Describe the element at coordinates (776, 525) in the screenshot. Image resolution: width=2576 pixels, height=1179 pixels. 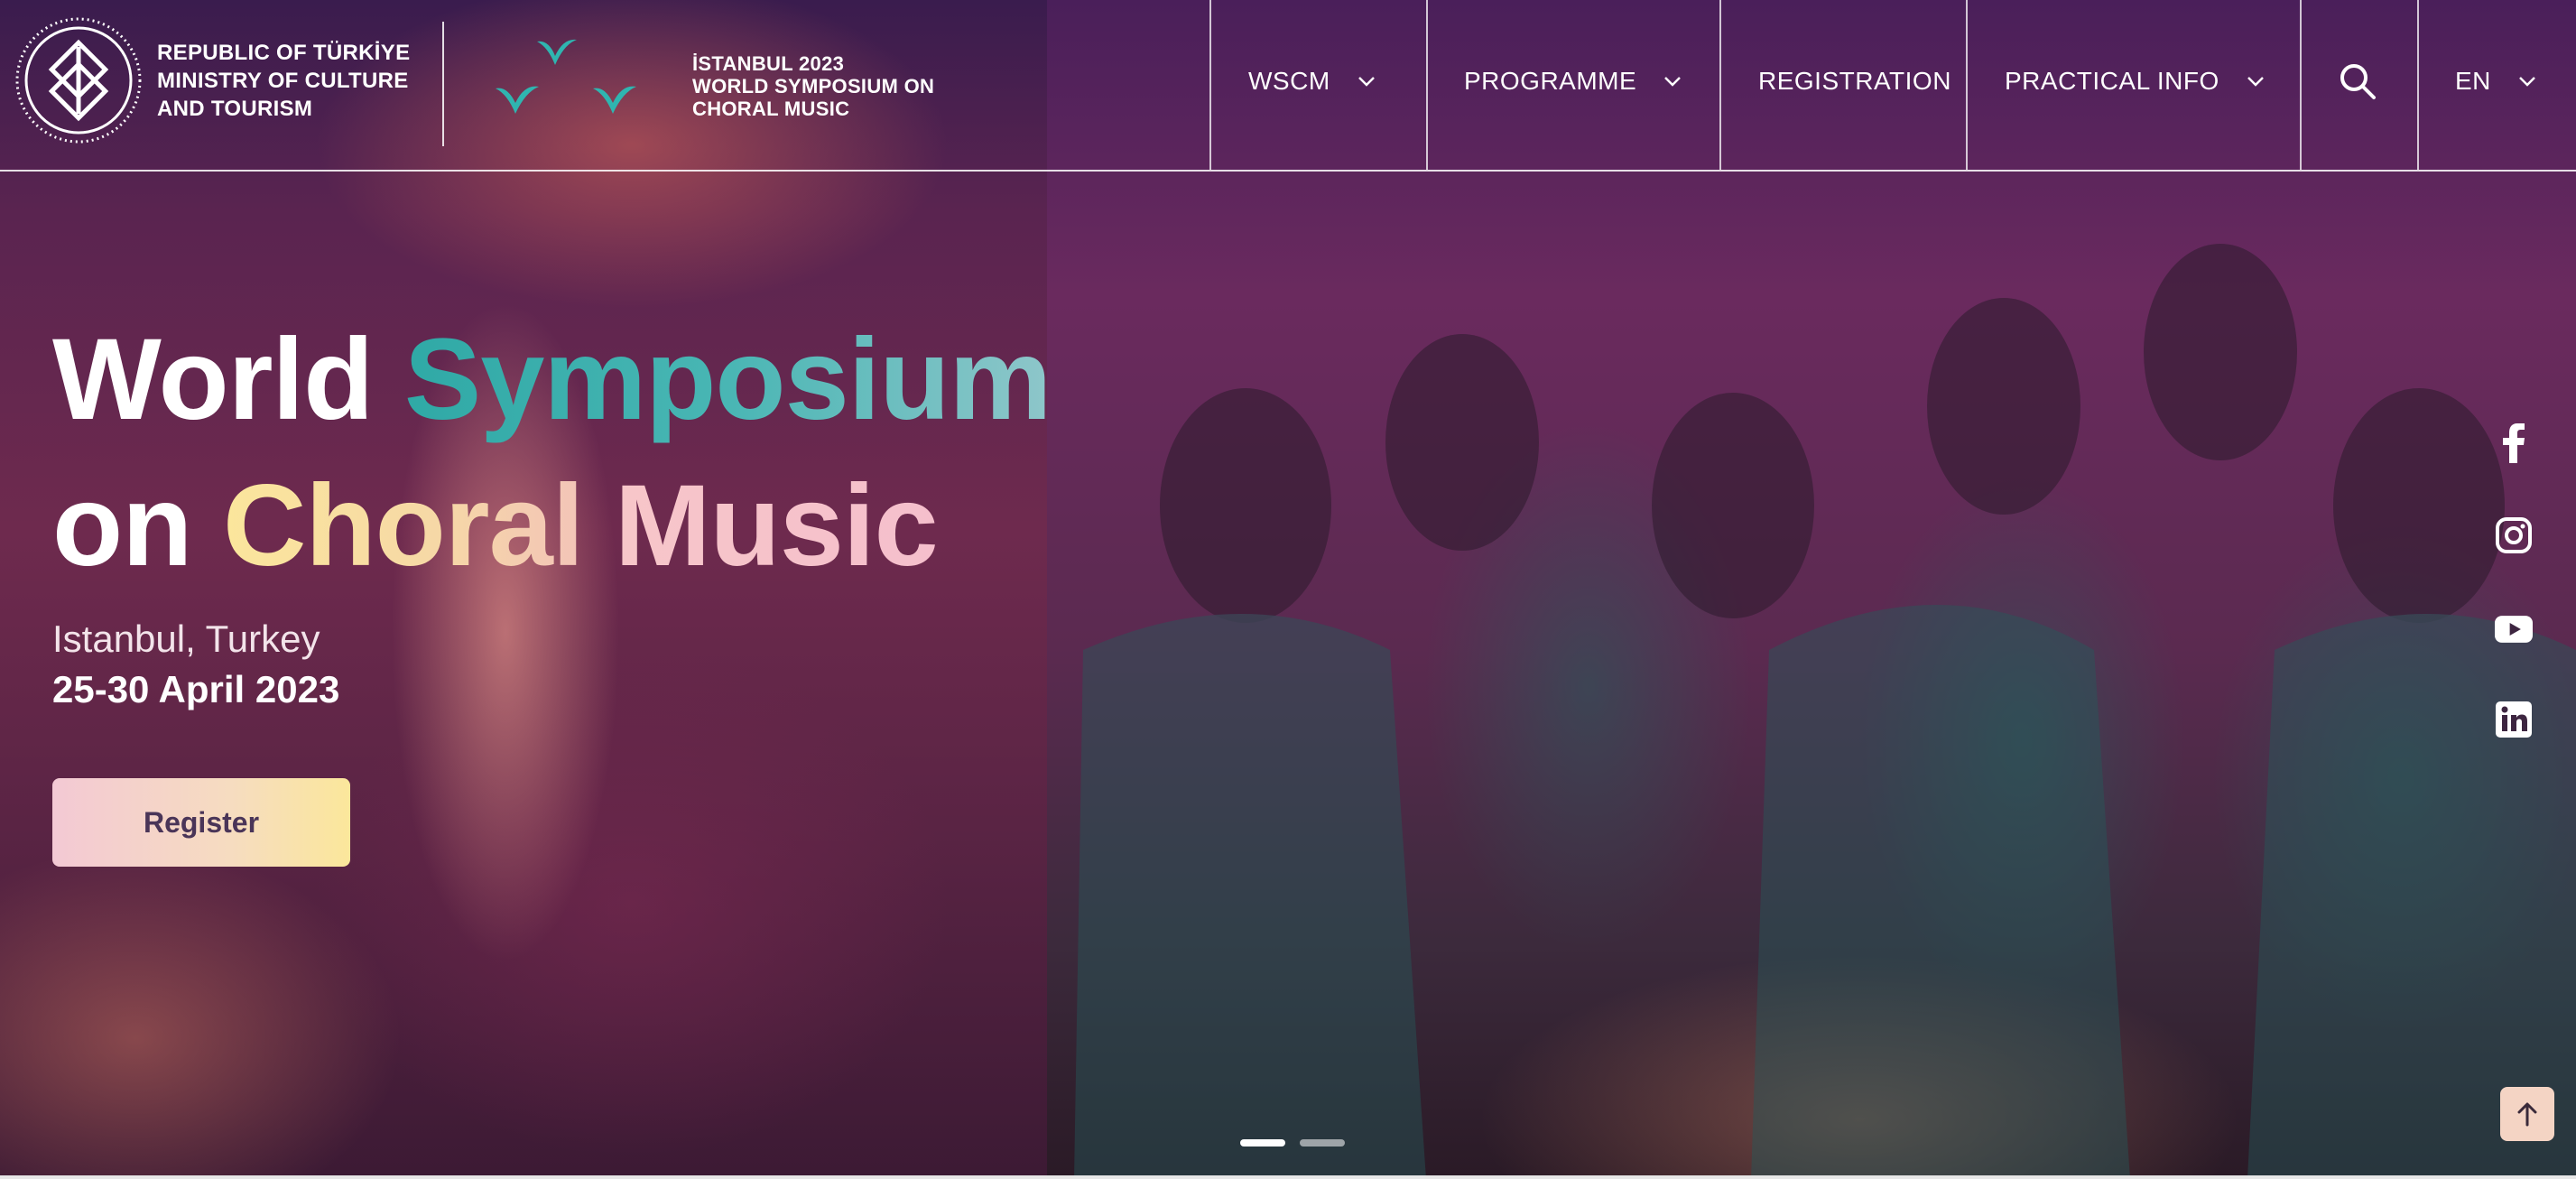
I see `title-word-highlight: Music` at that location.